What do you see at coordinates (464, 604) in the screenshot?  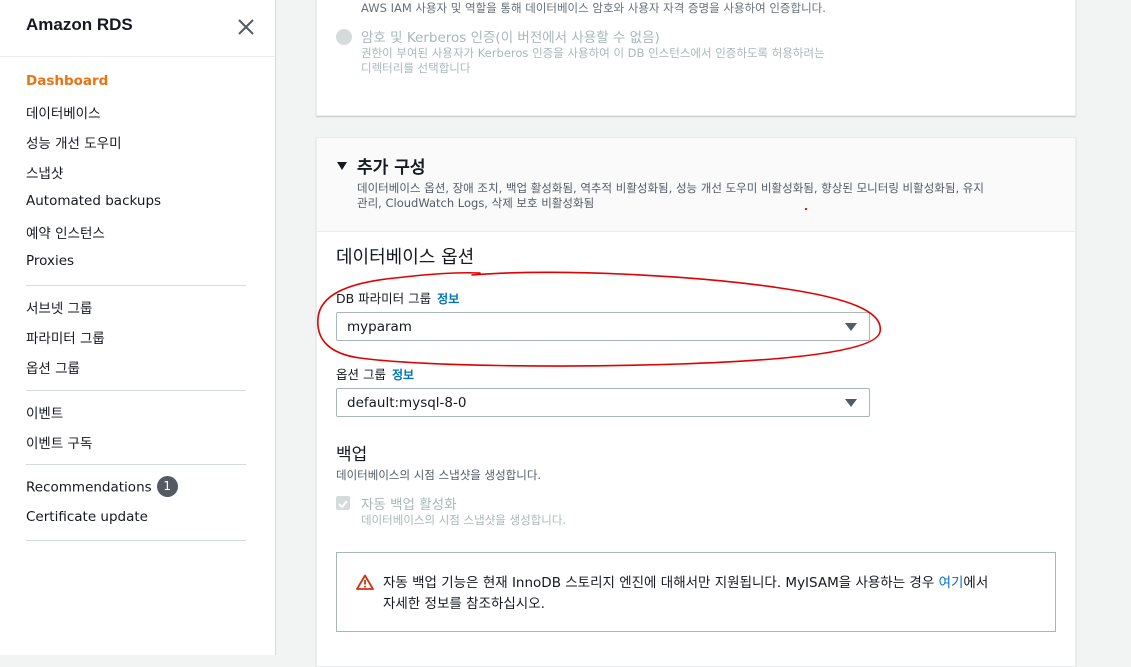 I see `warning-text-line2: 자세한 정보를 참조하십시오.` at bounding box center [464, 604].